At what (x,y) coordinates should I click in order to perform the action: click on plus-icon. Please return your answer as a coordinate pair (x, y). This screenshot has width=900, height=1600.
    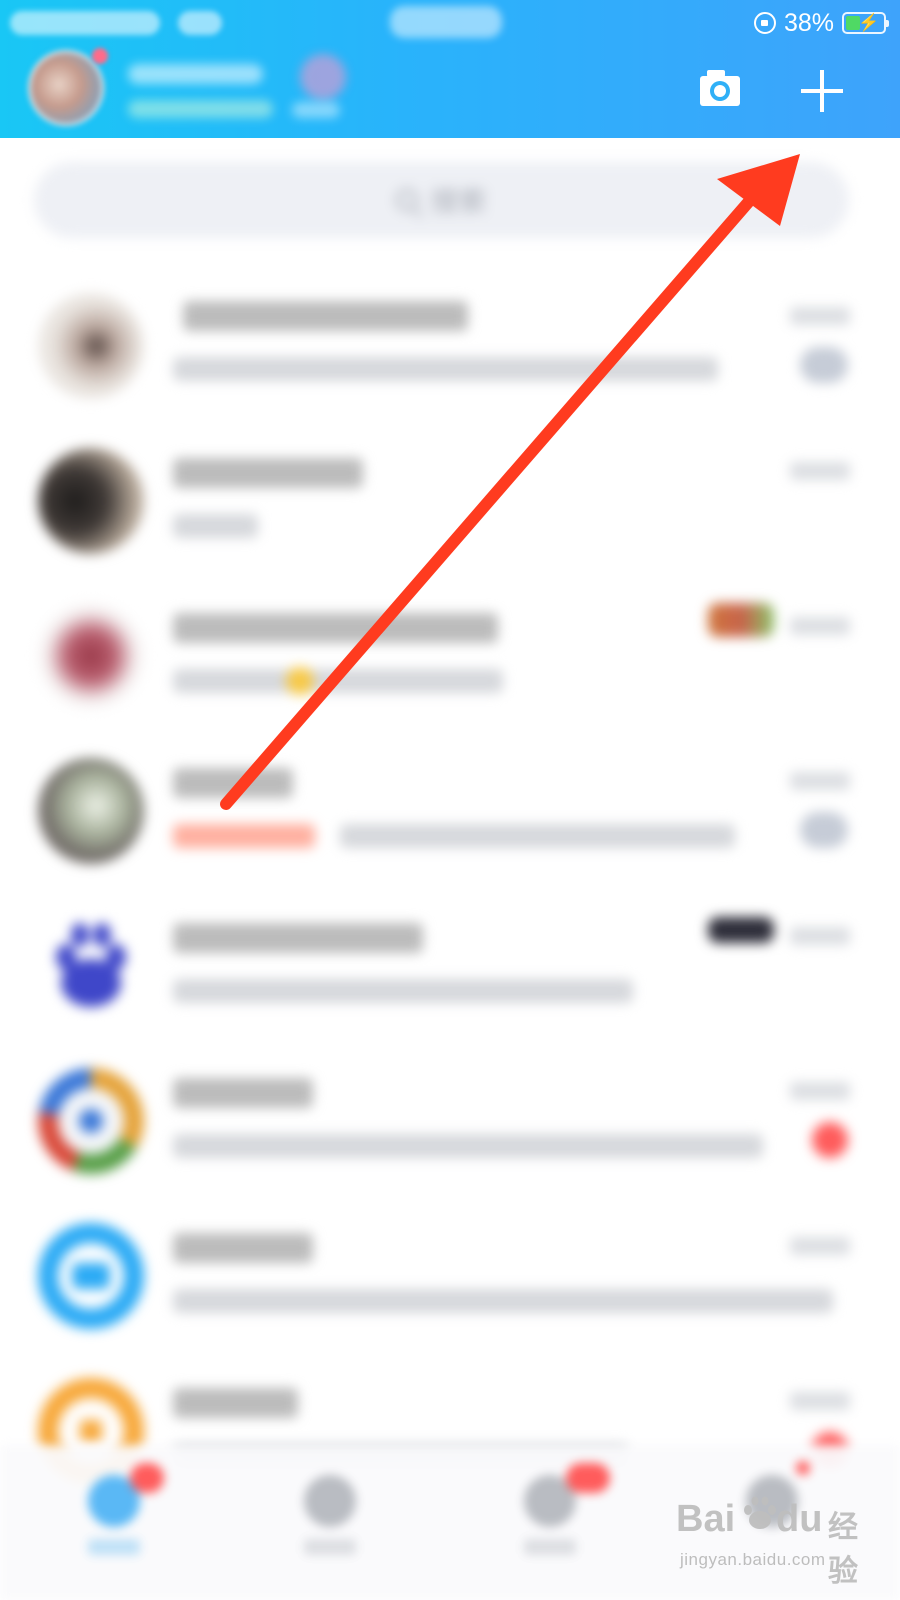
    Looking at the image, I should click on (822, 91).